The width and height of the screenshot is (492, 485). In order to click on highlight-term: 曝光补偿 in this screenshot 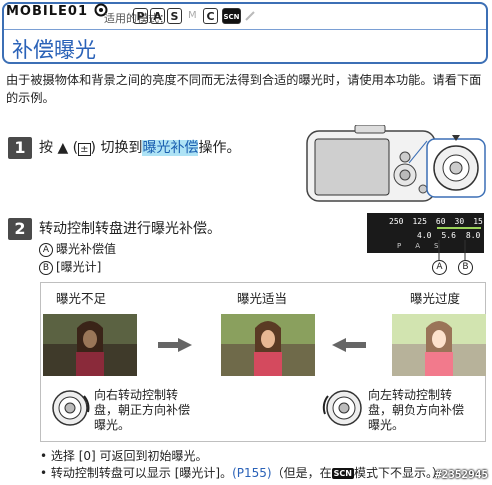, I will do `click(170, 148)`.